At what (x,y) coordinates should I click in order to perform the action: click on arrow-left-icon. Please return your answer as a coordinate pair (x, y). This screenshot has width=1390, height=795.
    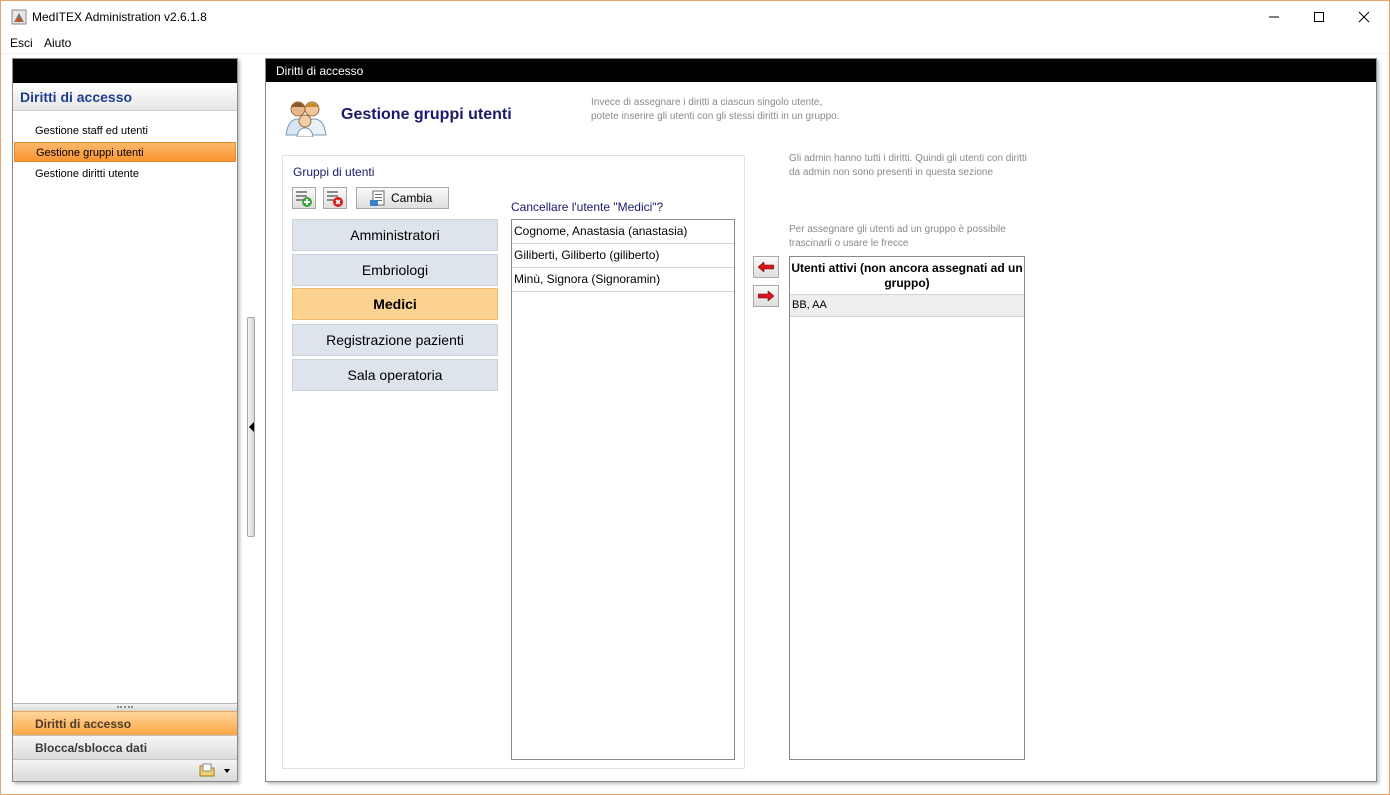
    Looking at the image, I should click on (766, 267).